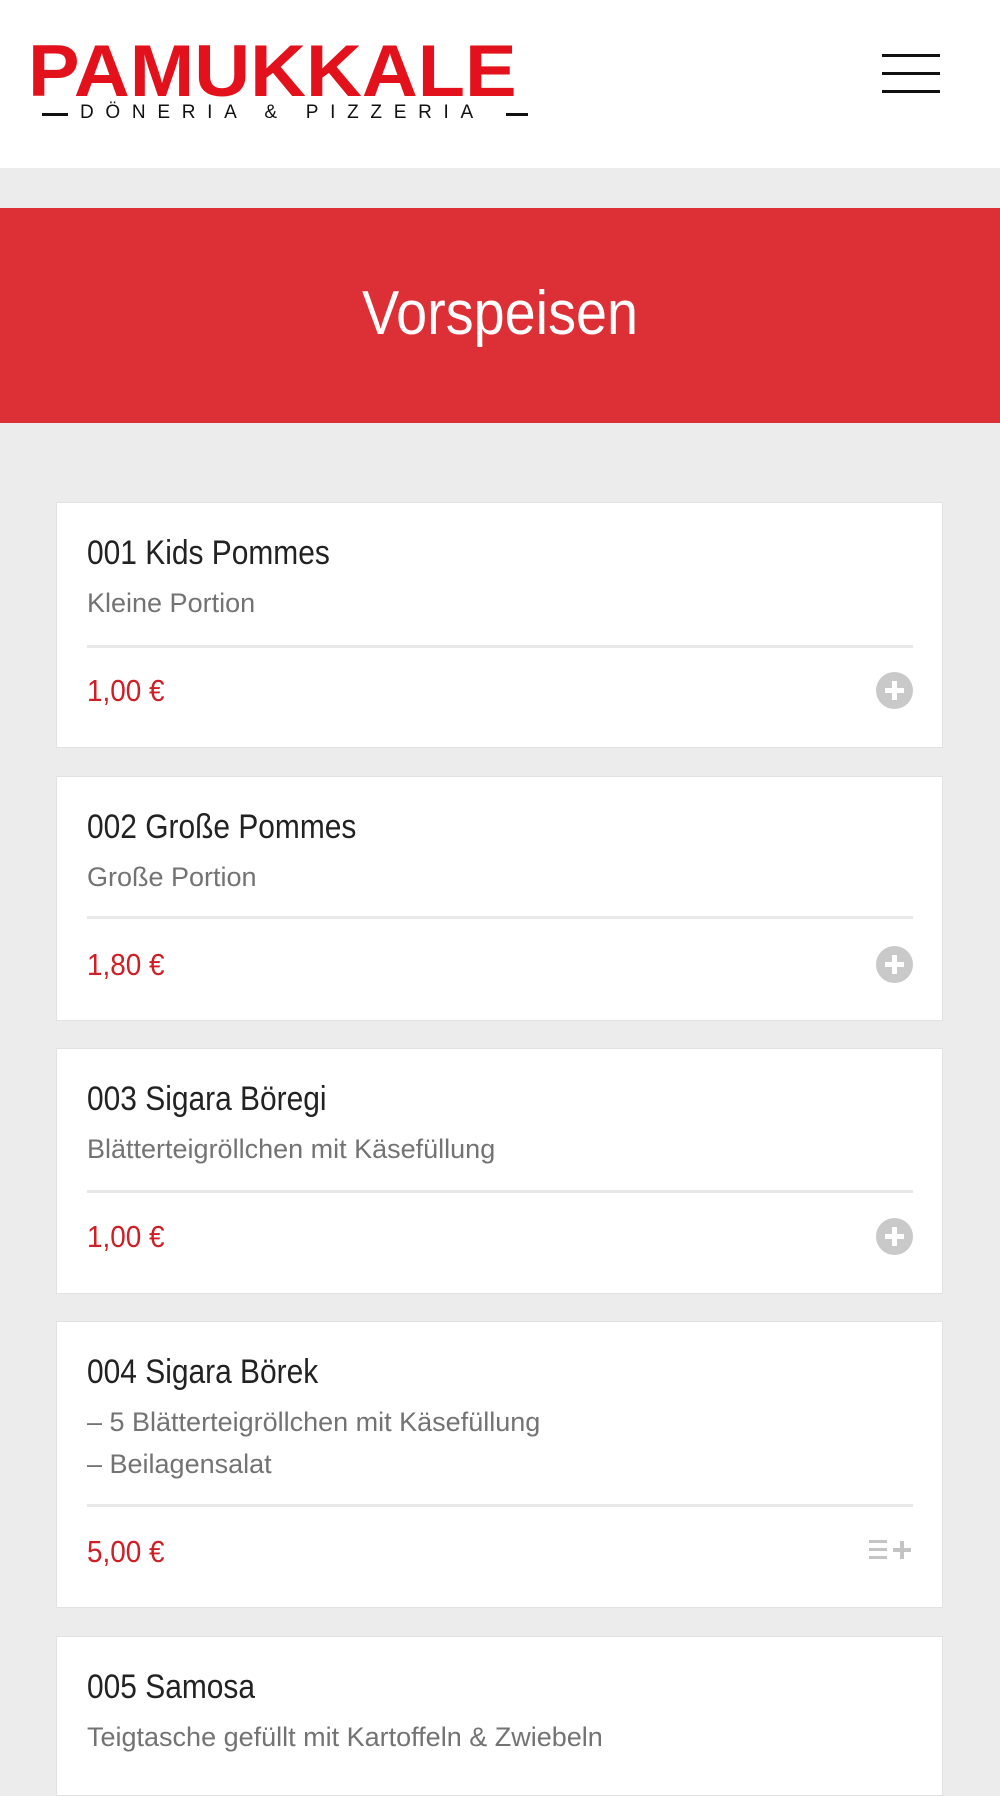 The image size is (1000, 1796). What do you see at coordinates (499, 625) in the screenshot?
I see `menu-item-card: 001 Kids Pommes Kleine Portion 1,00 €` at bounding box center [499, 625].